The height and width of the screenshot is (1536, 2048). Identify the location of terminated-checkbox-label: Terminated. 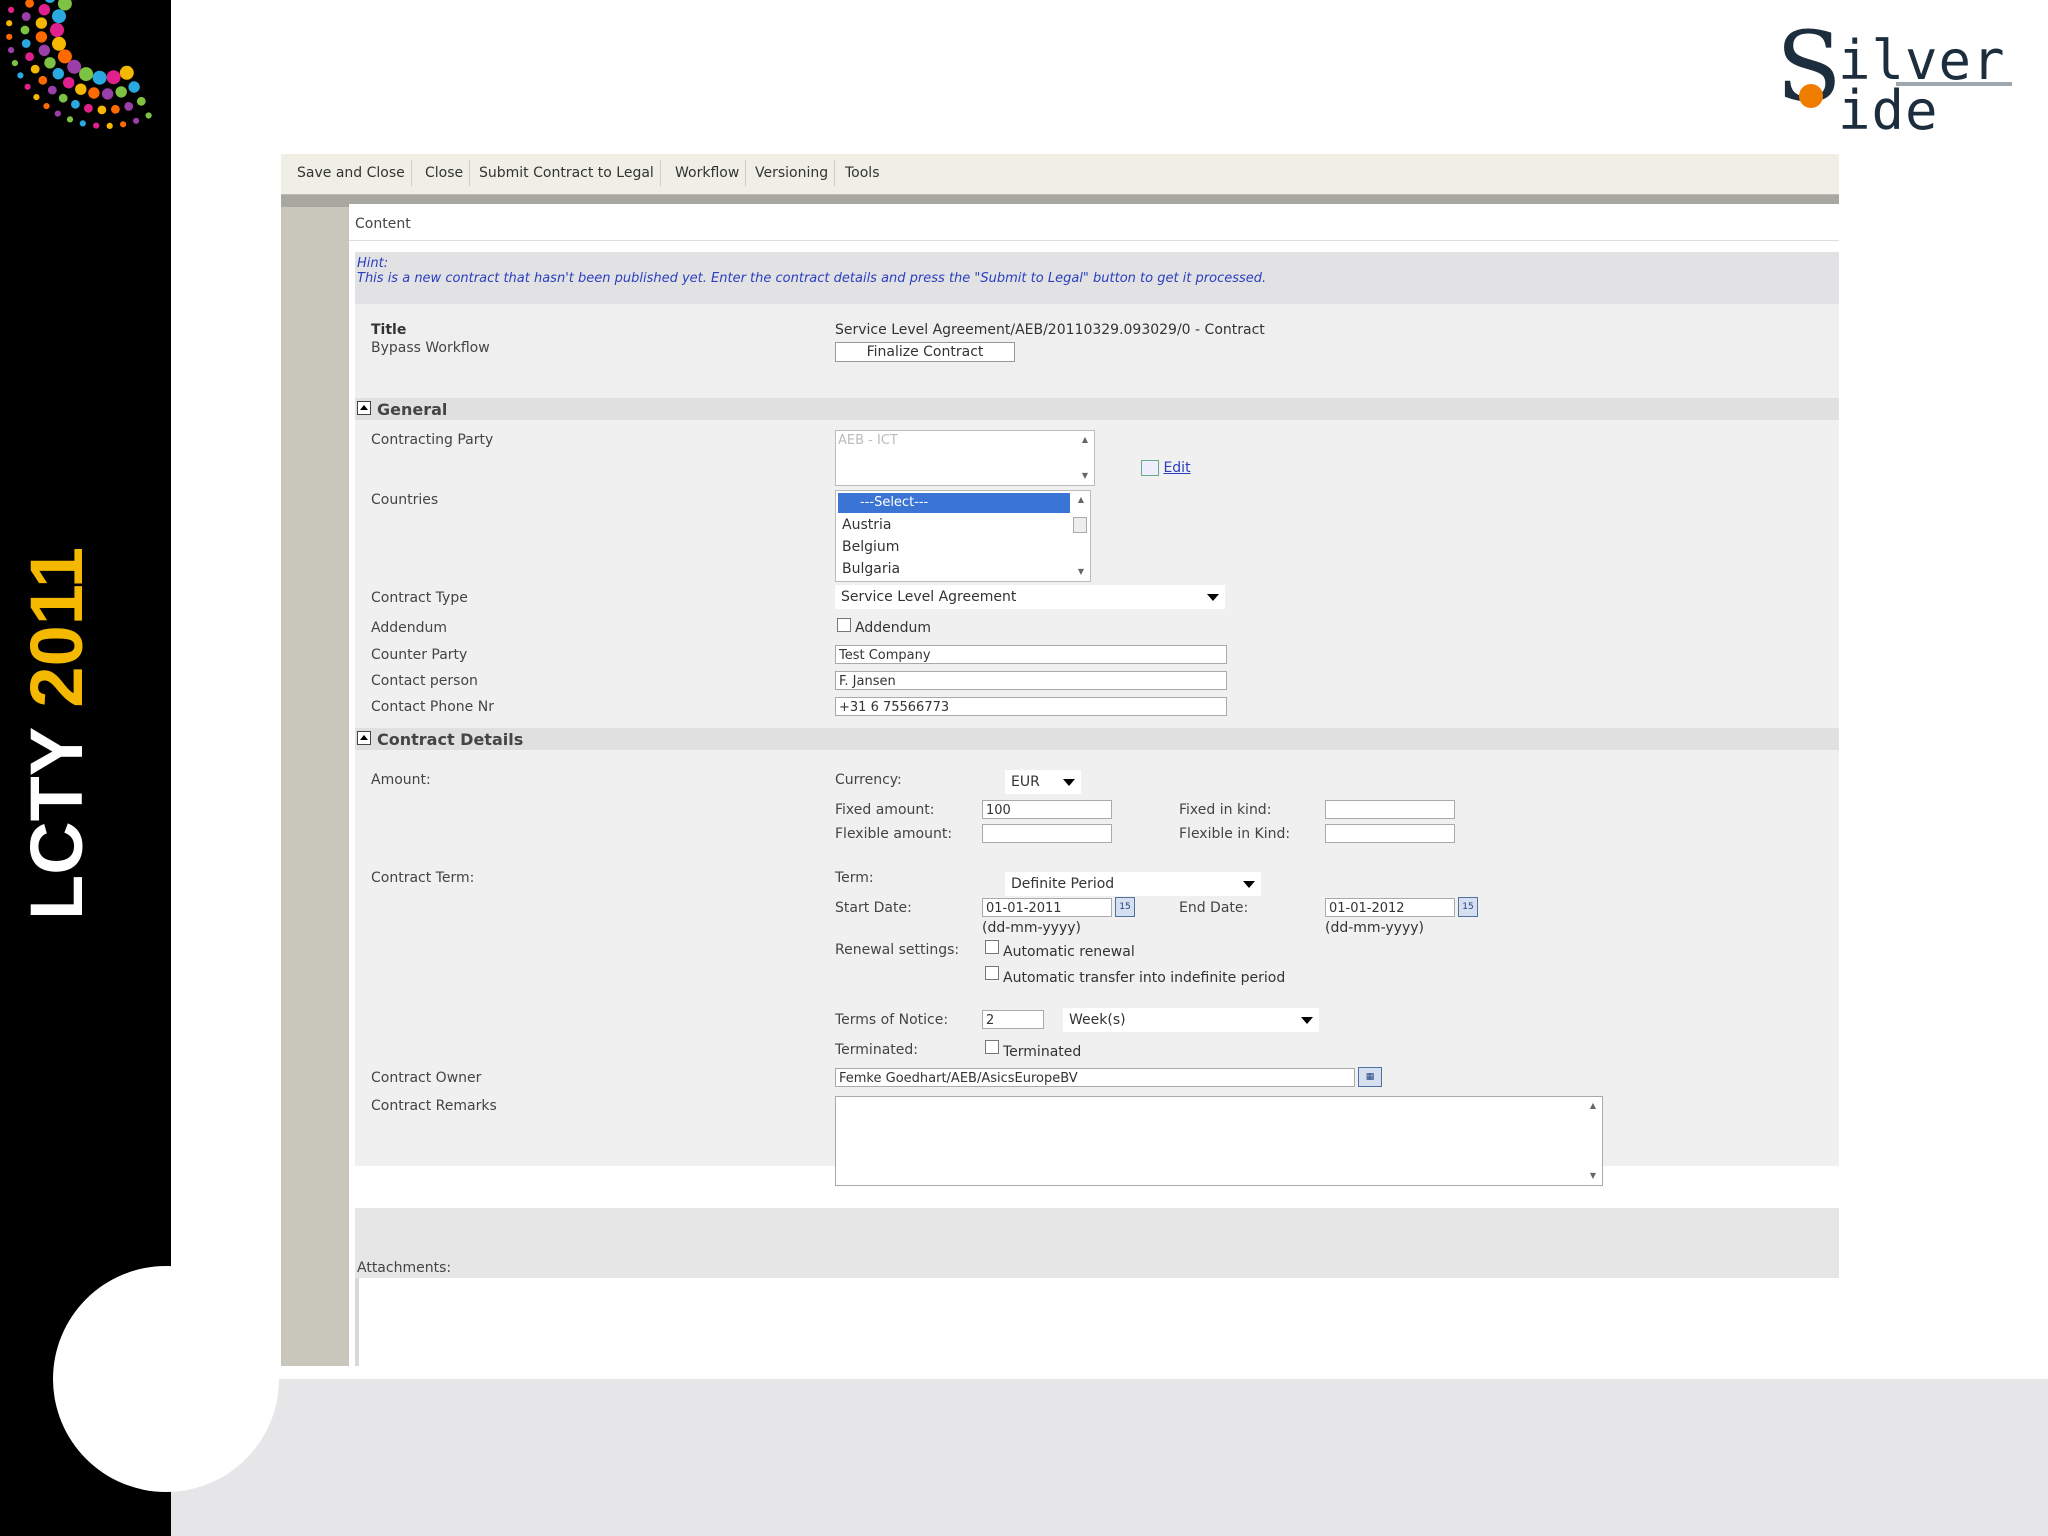
(1042, 1052).